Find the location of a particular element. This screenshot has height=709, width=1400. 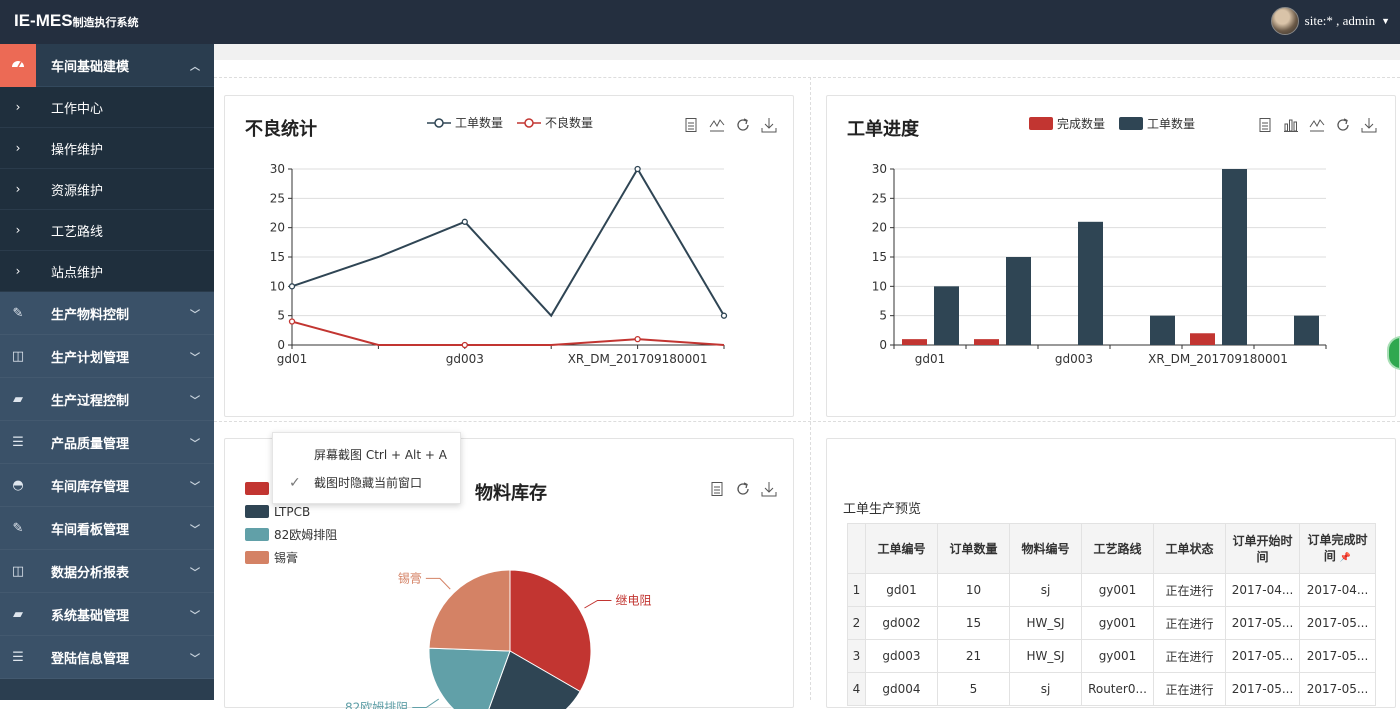

y-tick-label: 0 is located at coordinates (281, 345).